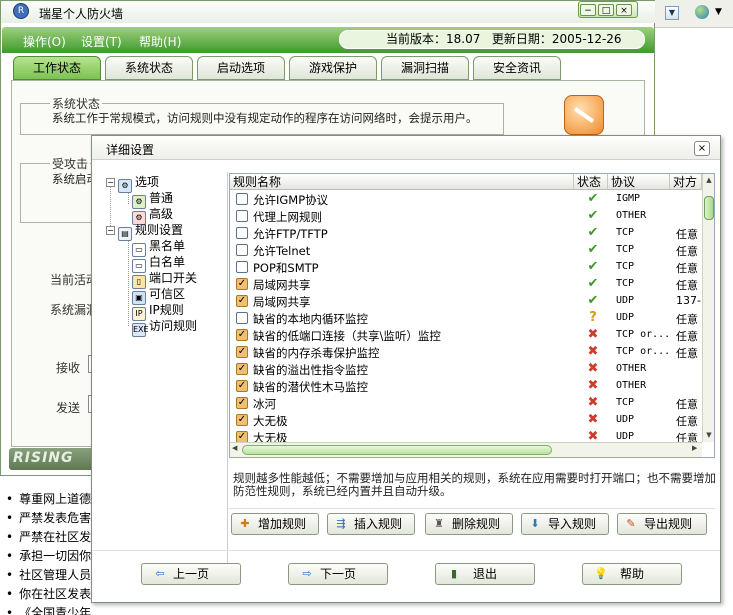  What do you see at coordinates (672, 13) in the screenshot?
I see `dropdown-arrow-icon: ▼` at bounding box center [672, 13].